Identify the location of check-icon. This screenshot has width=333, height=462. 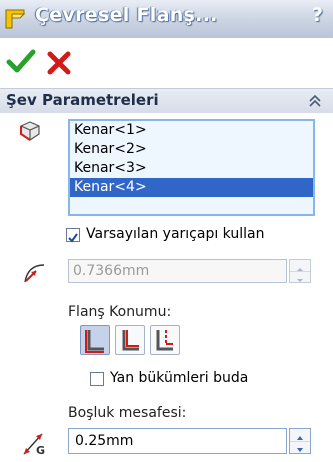
(73, 238).